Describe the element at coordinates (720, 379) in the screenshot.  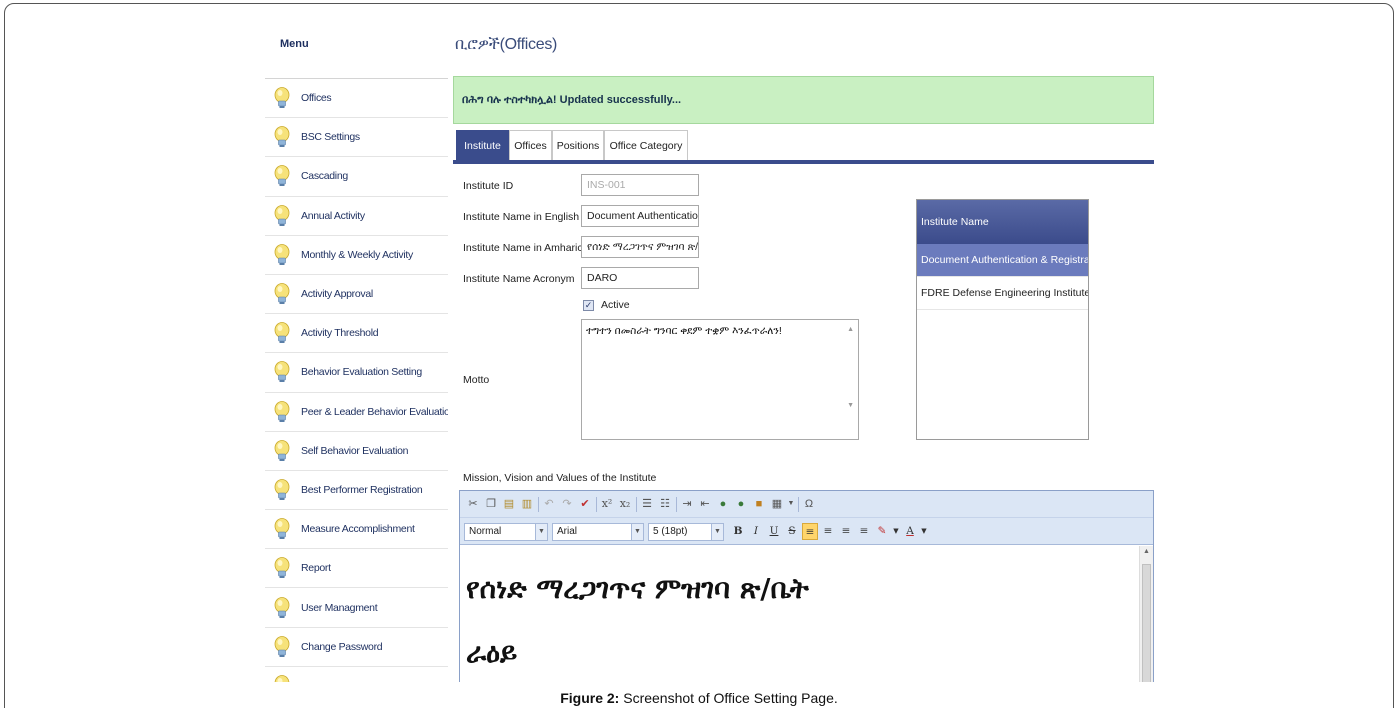
I see `motto-textarea: ተግተን በመስራት ግንባር ቀደም ተቋም እንፈጥራለን! ▲ ▼` at that location.